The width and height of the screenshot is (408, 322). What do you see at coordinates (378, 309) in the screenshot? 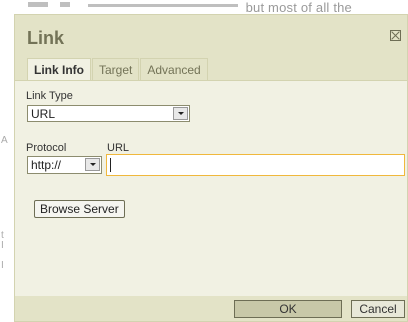
I see `cancel-button: Cancel` at bounding box center [378, 309].